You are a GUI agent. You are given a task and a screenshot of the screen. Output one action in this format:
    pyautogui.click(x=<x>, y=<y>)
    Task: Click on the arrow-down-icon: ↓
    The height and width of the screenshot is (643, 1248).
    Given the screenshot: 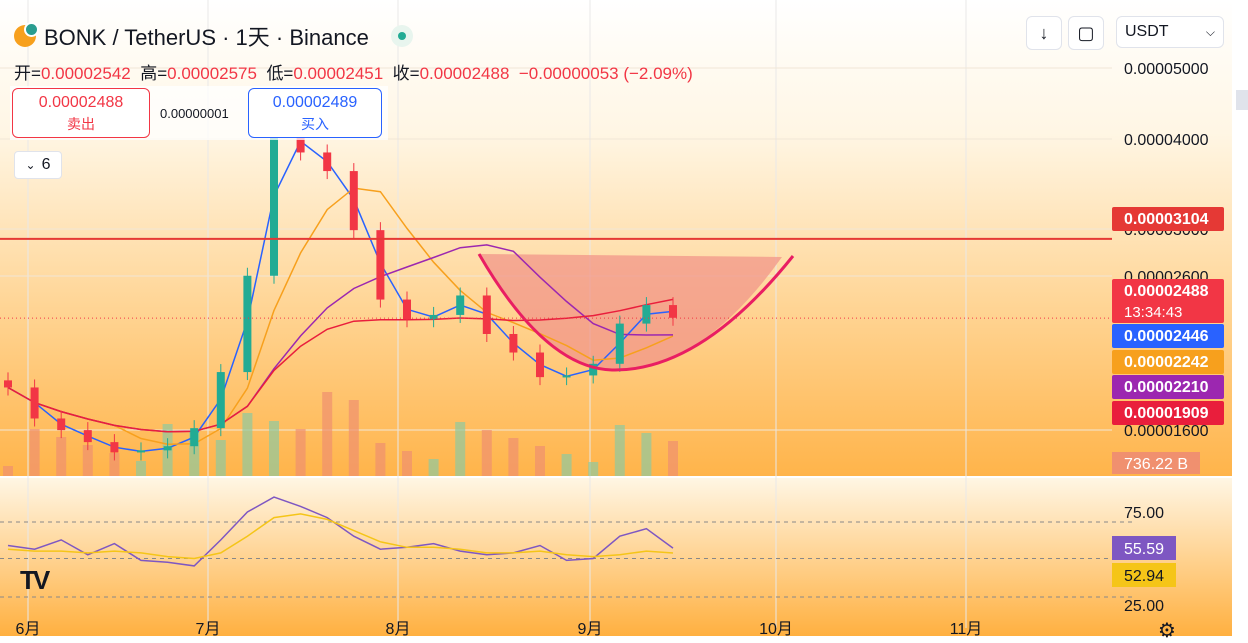 What is the action you would take?
    pyautogui.click(x=1044, y=32)
    